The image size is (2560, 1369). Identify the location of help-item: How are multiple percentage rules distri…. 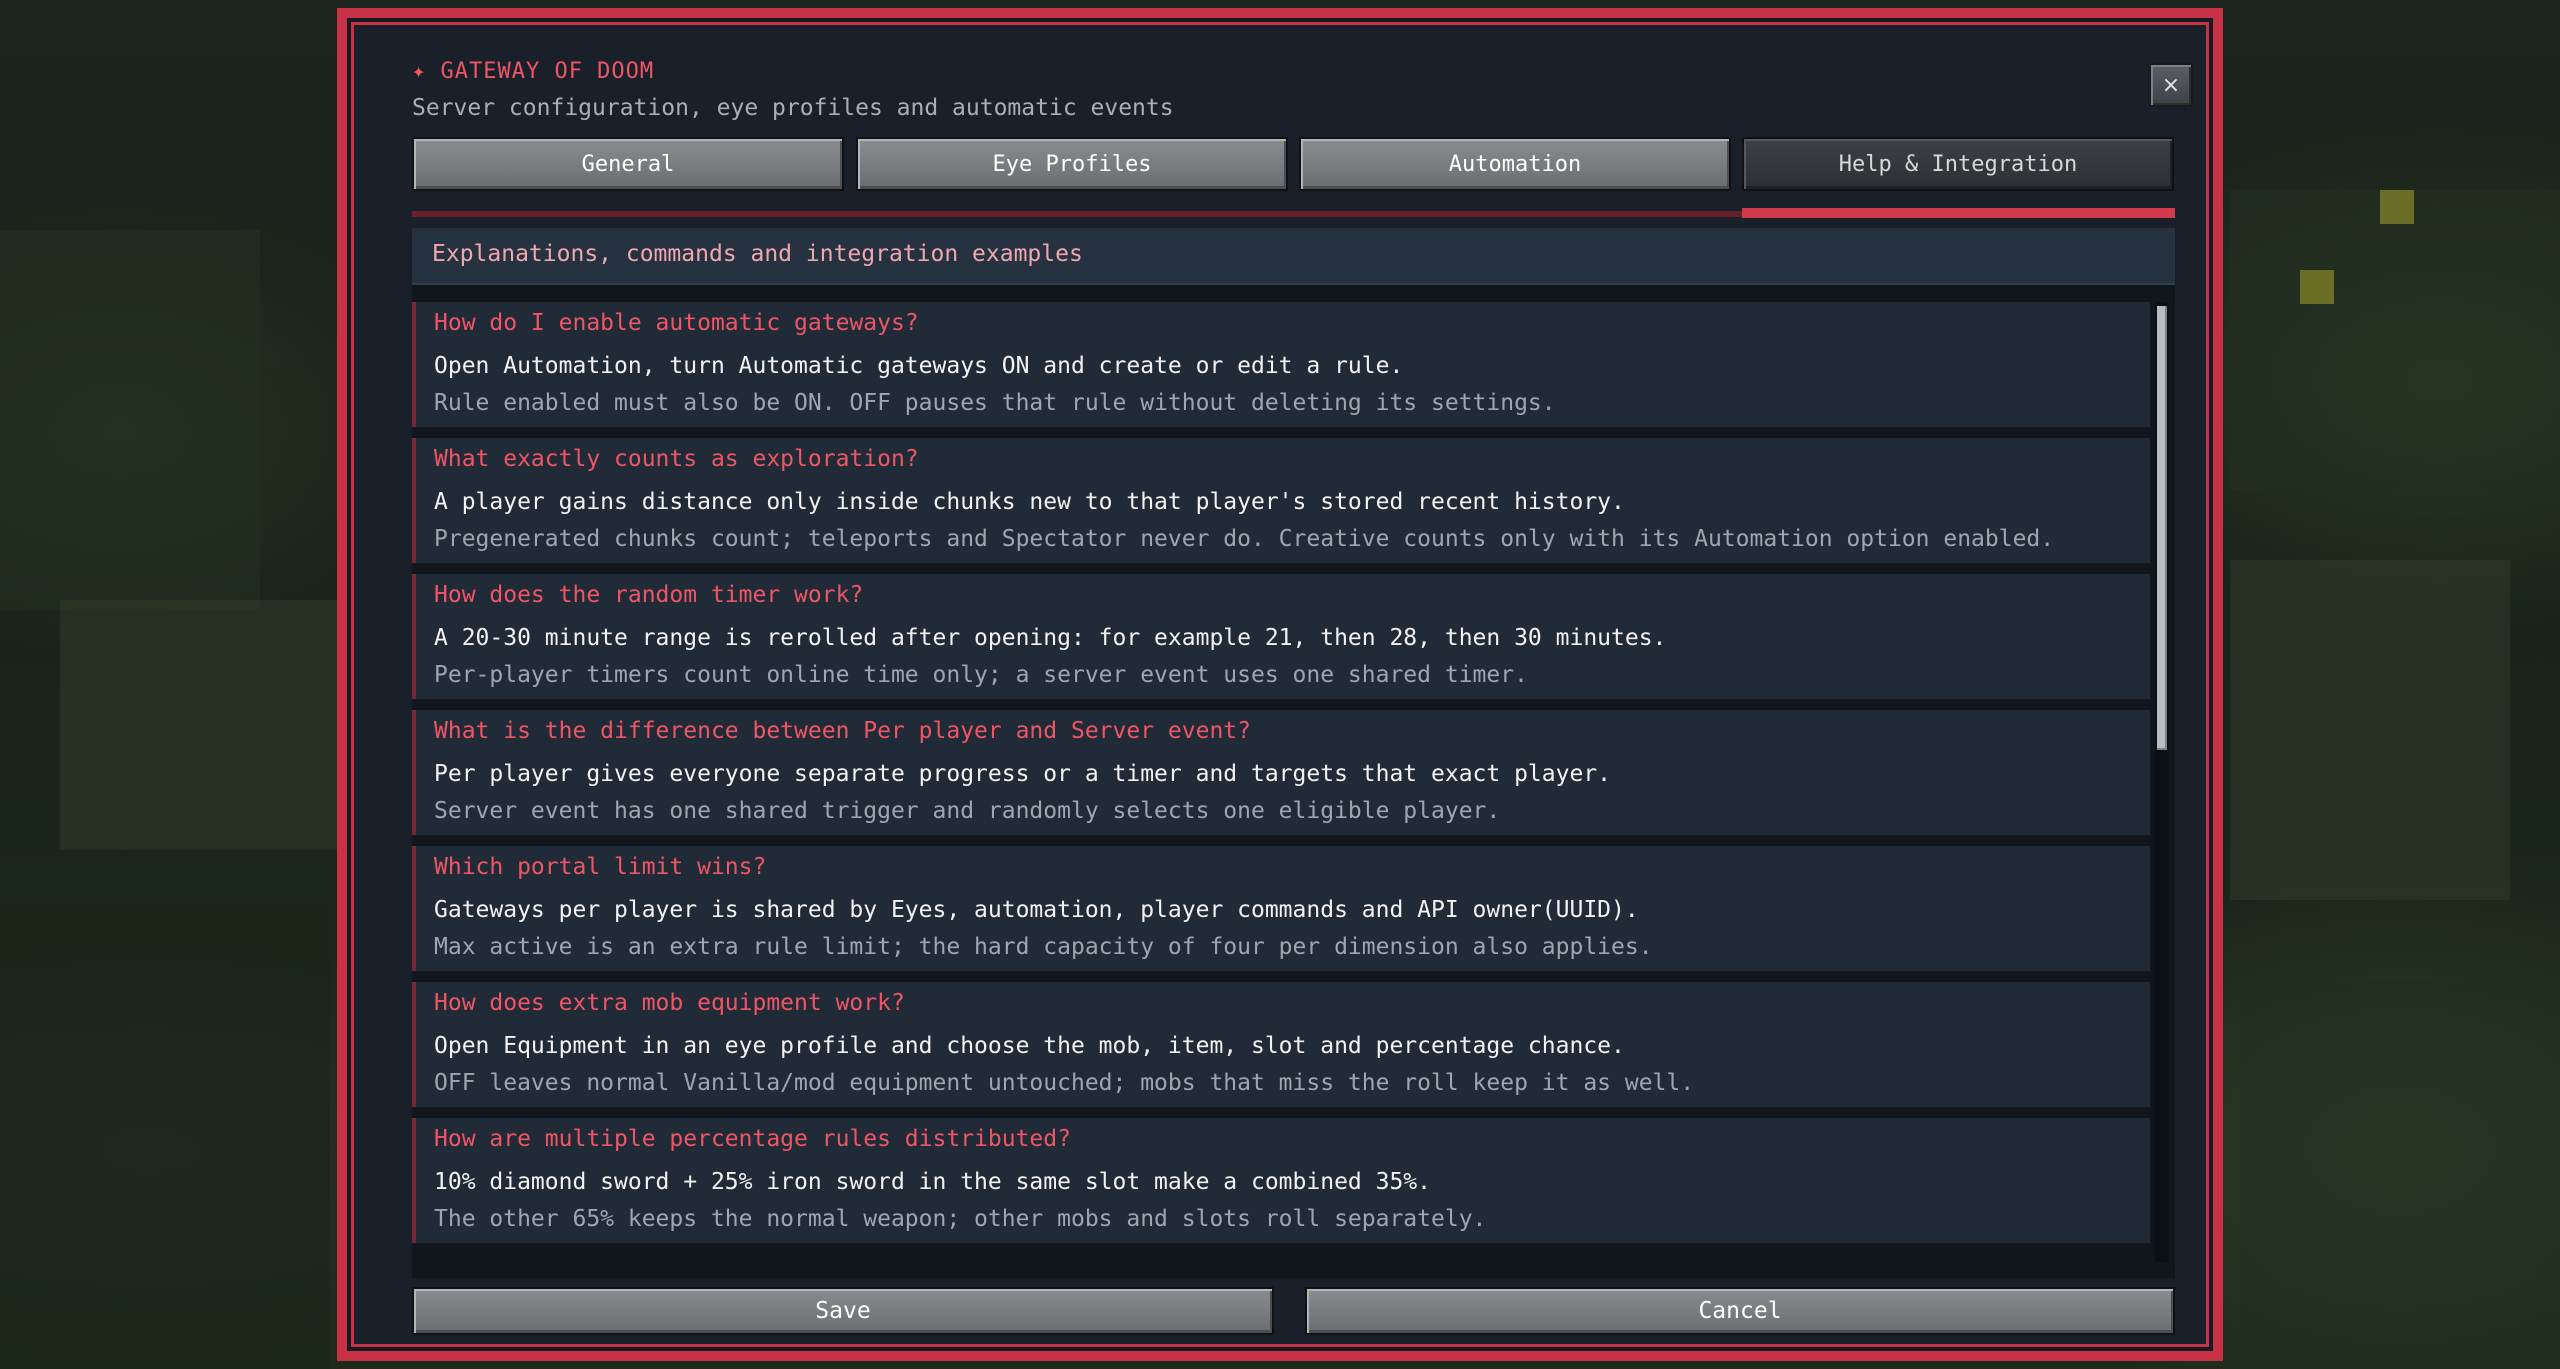
(1281, 1180).